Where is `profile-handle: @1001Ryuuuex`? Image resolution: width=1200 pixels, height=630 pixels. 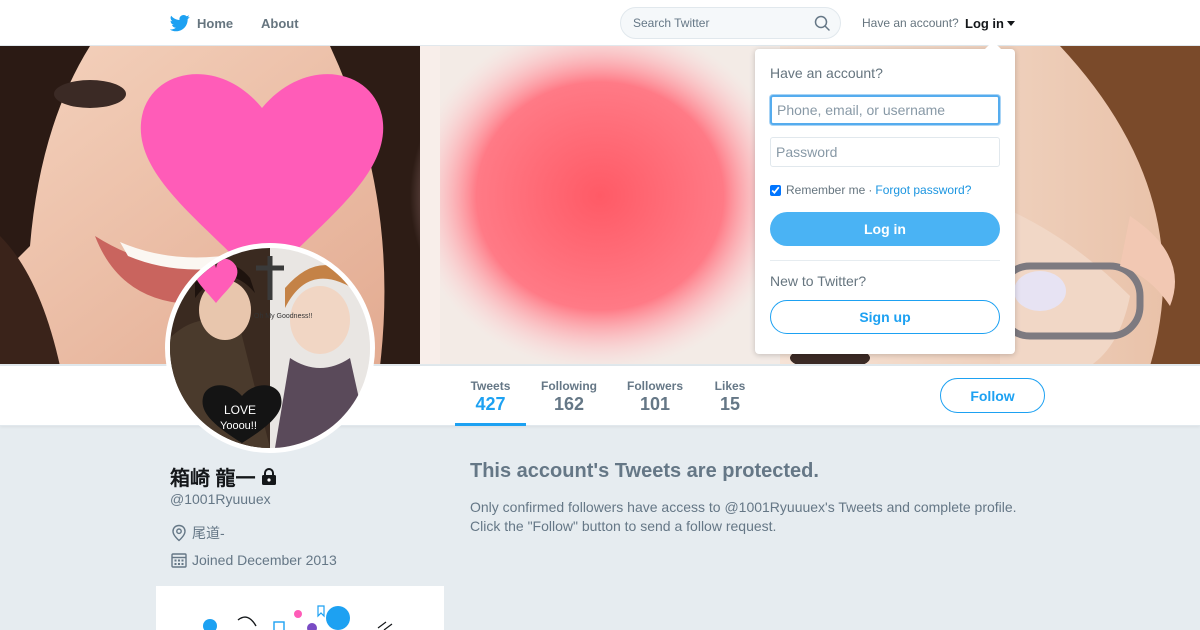
profile-handle: @1001Ryuuuex is located at coordinates (220, 499).